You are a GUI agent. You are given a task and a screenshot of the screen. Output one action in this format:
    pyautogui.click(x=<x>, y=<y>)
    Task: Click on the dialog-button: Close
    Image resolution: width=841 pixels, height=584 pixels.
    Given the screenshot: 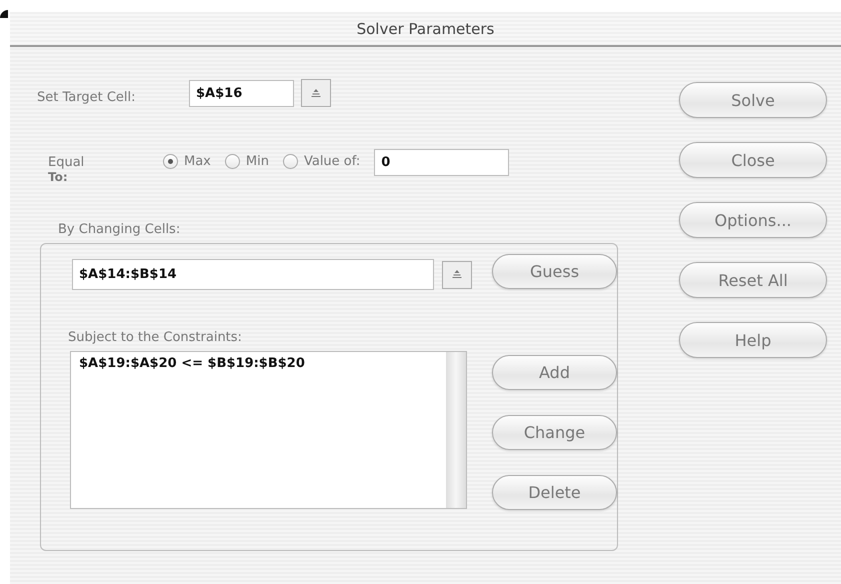 What is the action you would take?
    pyautogui.click(x=753, y=160)
    